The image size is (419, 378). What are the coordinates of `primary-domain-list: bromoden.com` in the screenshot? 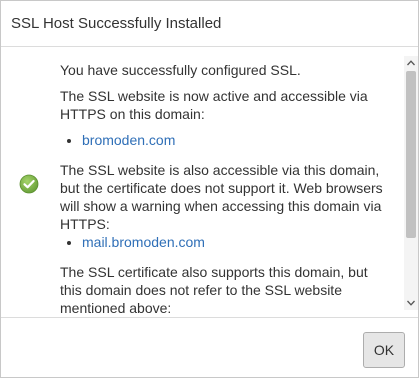 It's located at (225, 140).